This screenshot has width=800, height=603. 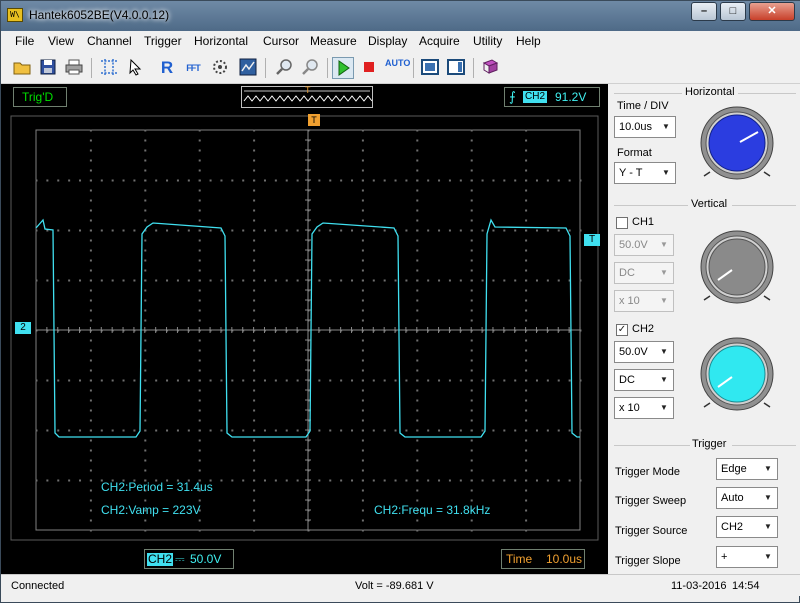 What do you see at coordinates (281, 41) in the screenshot?
I see `menu-cursor: Cursor` at bounding box center [281, 41].